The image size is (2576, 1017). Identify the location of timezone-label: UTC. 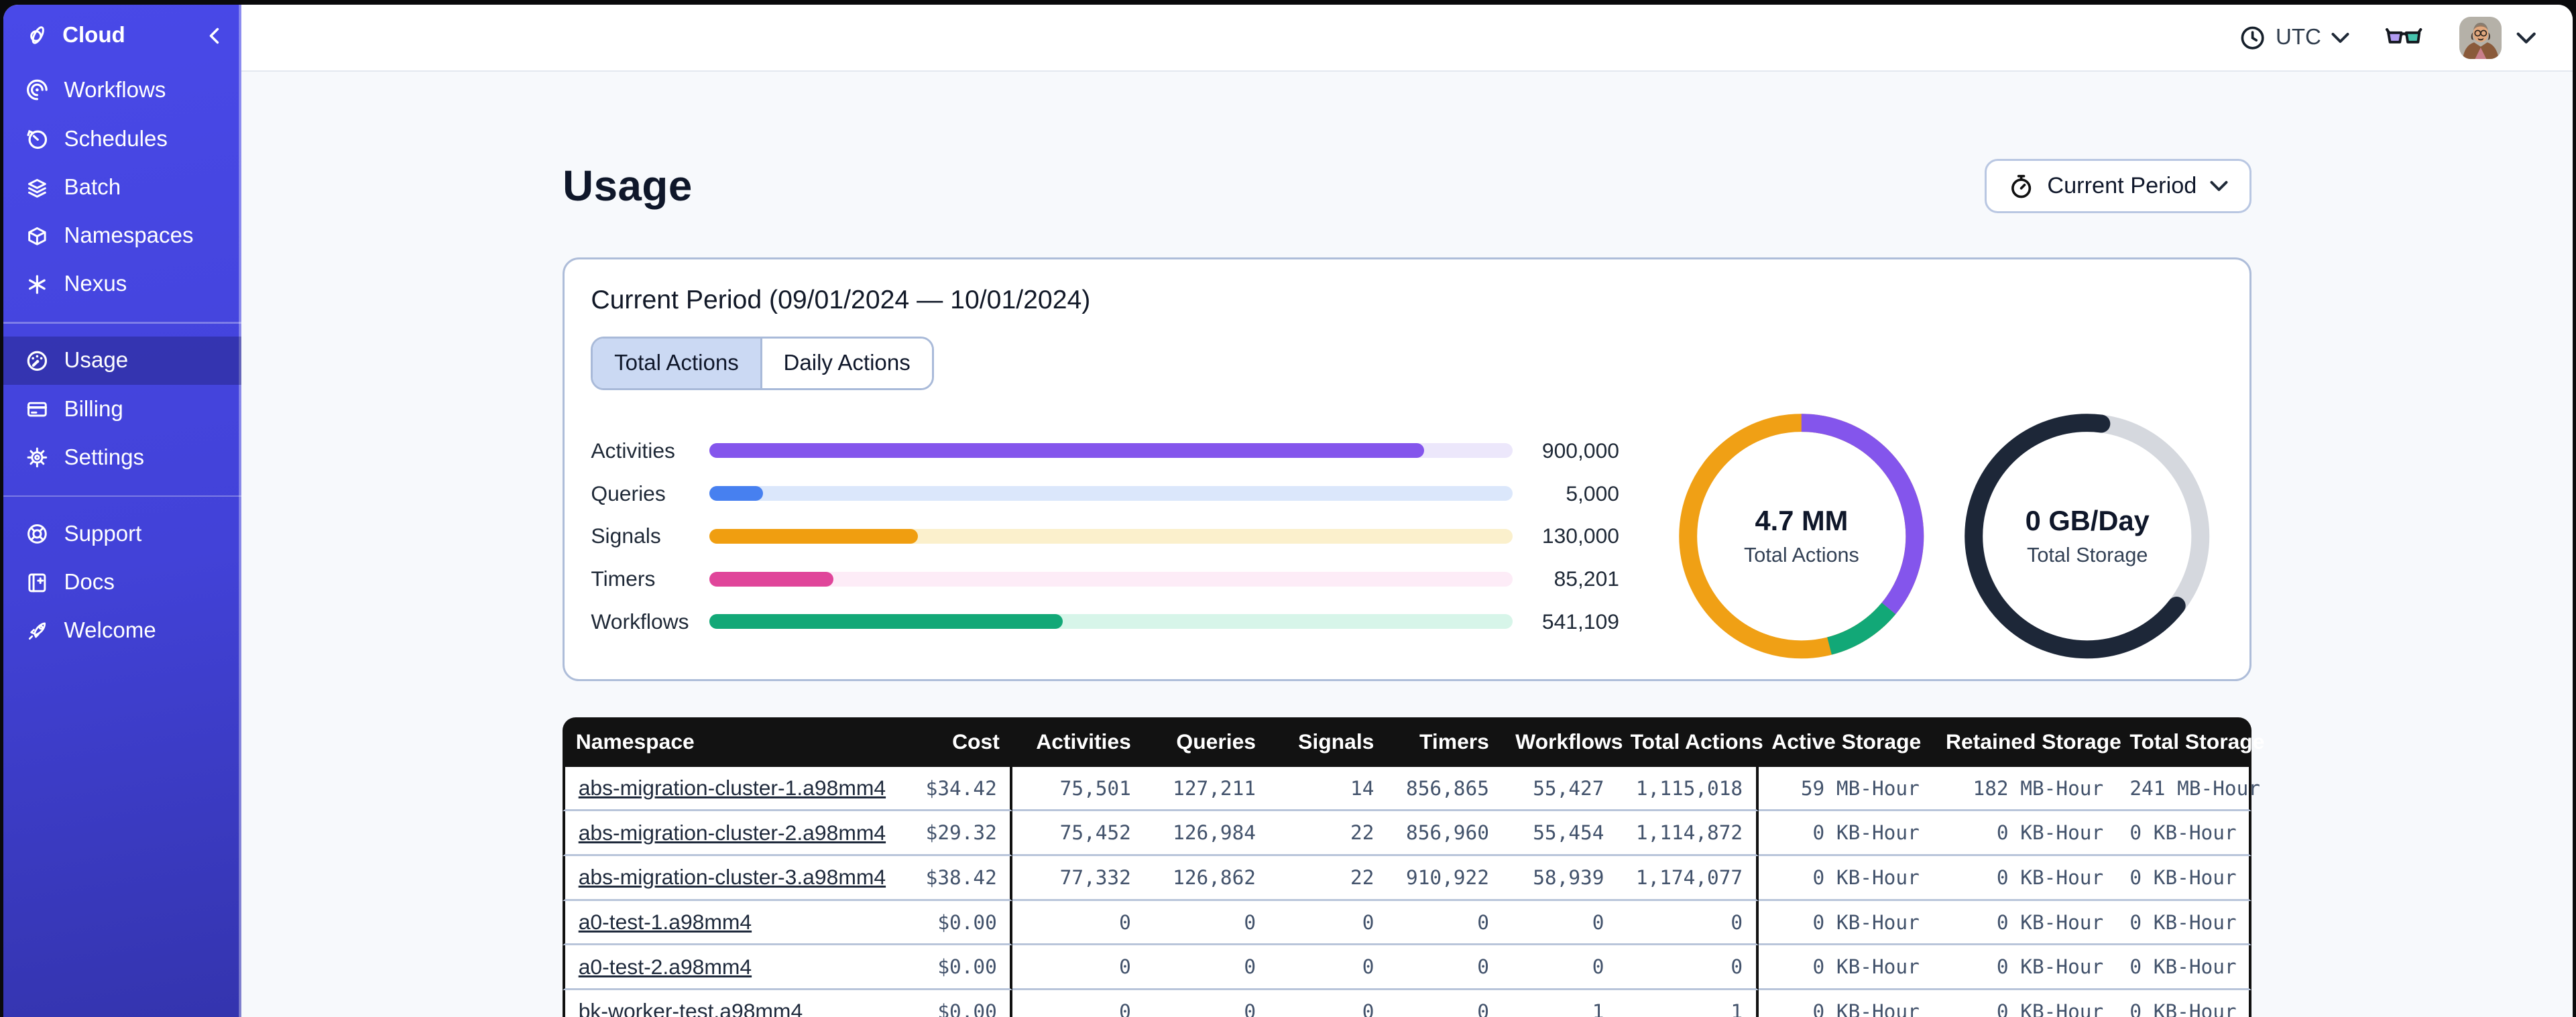
(2298, 37).